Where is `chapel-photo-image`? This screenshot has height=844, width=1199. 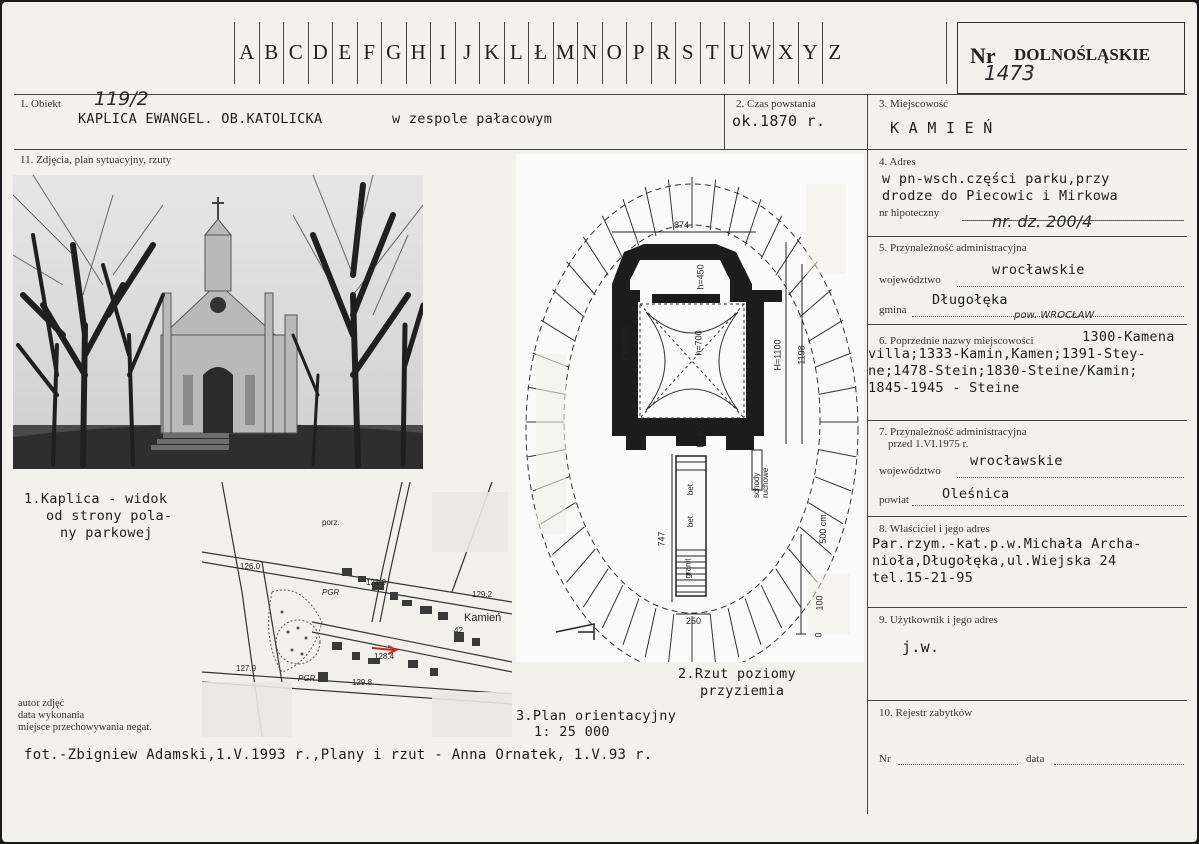 chapel-photo-image is located at coordinates (218, 322).